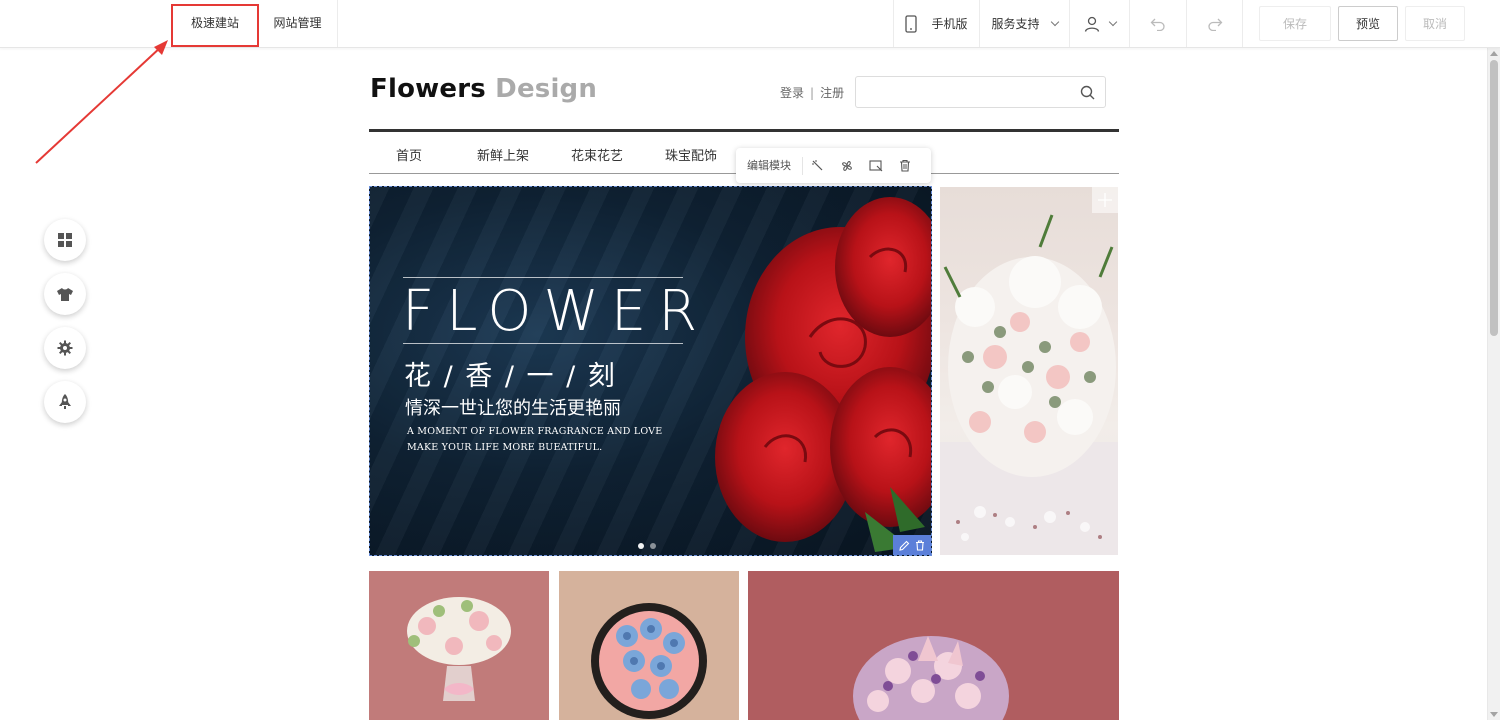  What do you see at coordinates (428, 89) in the screenshot?
I see `logo-bold-text: Flowers` at bounding box center [428, 89].